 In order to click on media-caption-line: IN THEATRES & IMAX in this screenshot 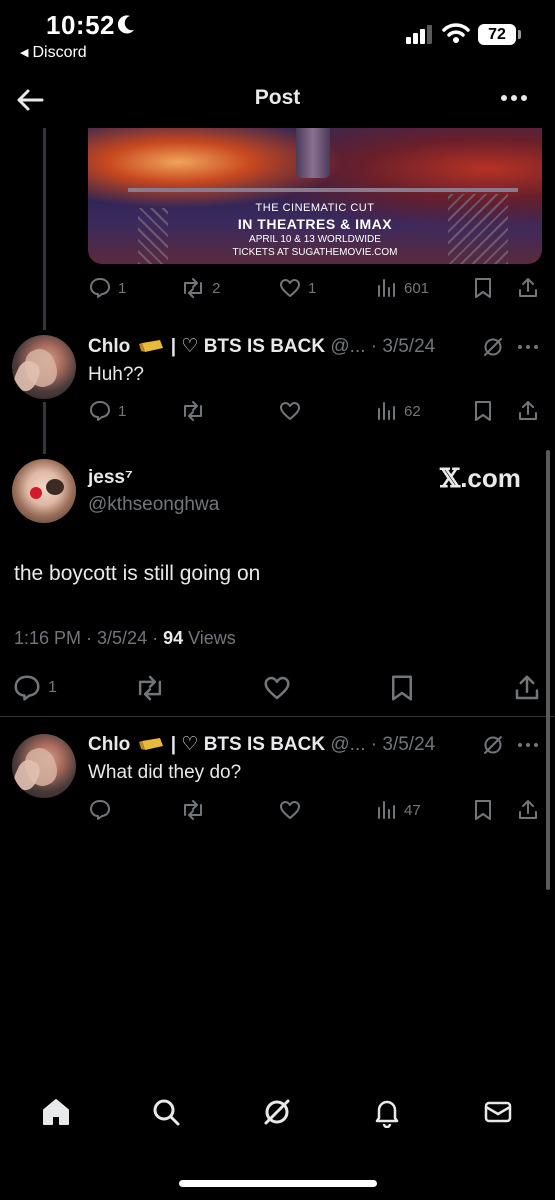, I will do `click(315, 224)`.